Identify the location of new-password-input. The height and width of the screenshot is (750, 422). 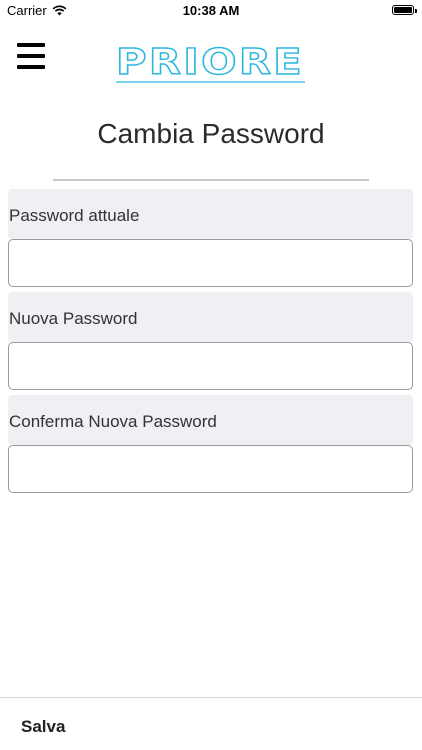
(210, 366).